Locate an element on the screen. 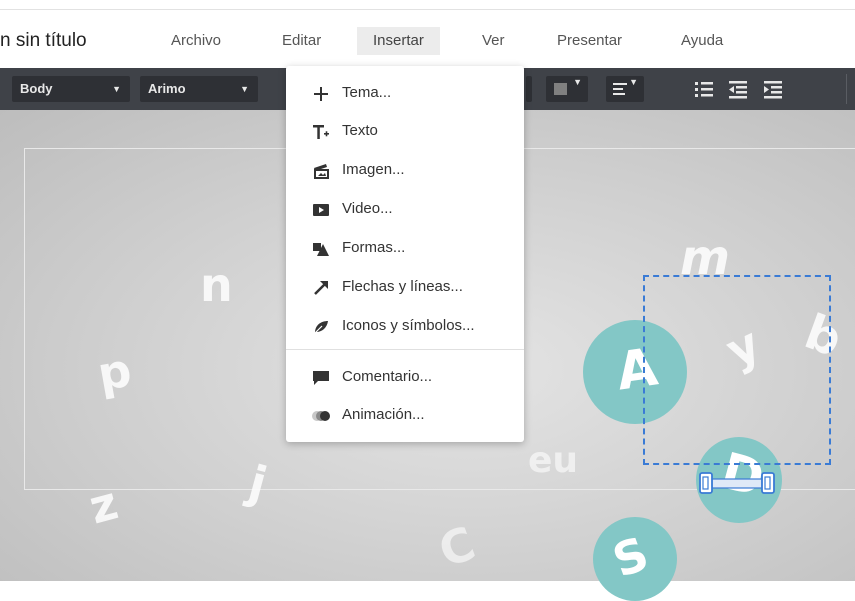 This screenshot has width=855, height=601. font-select-value: Arimo is located at coordinates (167, 88).